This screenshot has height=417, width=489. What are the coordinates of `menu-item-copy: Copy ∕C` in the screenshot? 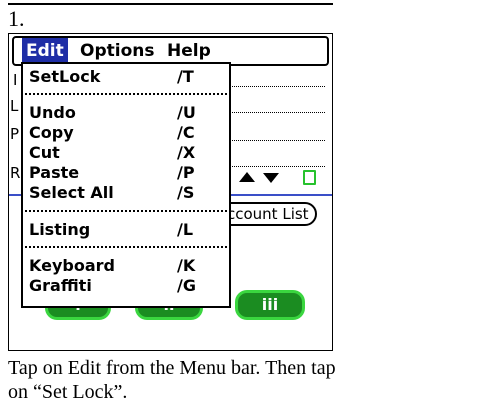 It's located at (126, 133).